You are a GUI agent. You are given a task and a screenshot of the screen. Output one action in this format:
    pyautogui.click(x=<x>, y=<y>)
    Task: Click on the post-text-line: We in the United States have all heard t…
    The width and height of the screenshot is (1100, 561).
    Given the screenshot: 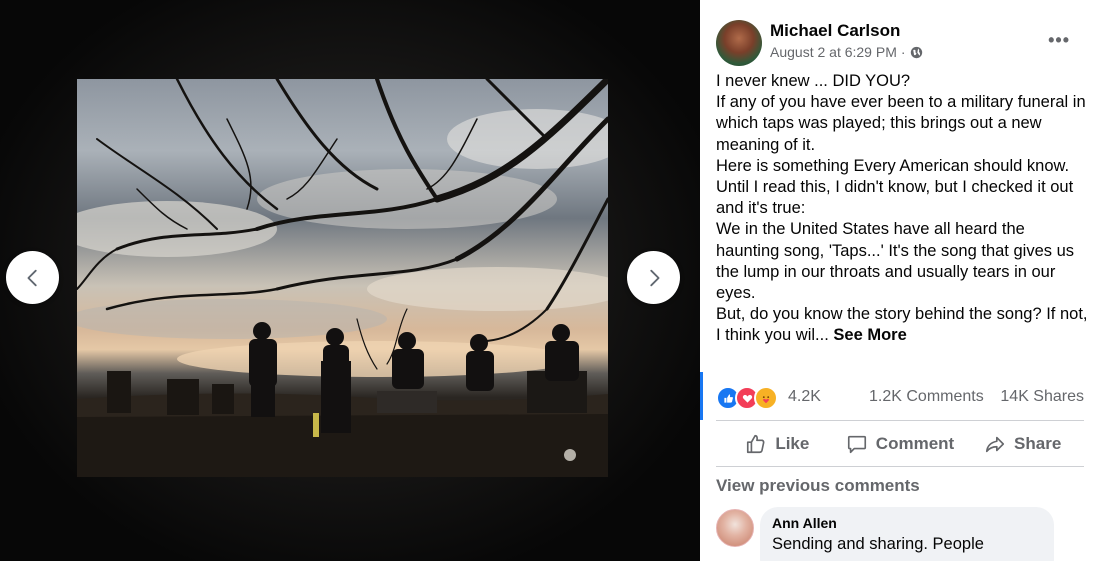 What is the action you would take?
    pyautogui.click(x=895, y=261)
    